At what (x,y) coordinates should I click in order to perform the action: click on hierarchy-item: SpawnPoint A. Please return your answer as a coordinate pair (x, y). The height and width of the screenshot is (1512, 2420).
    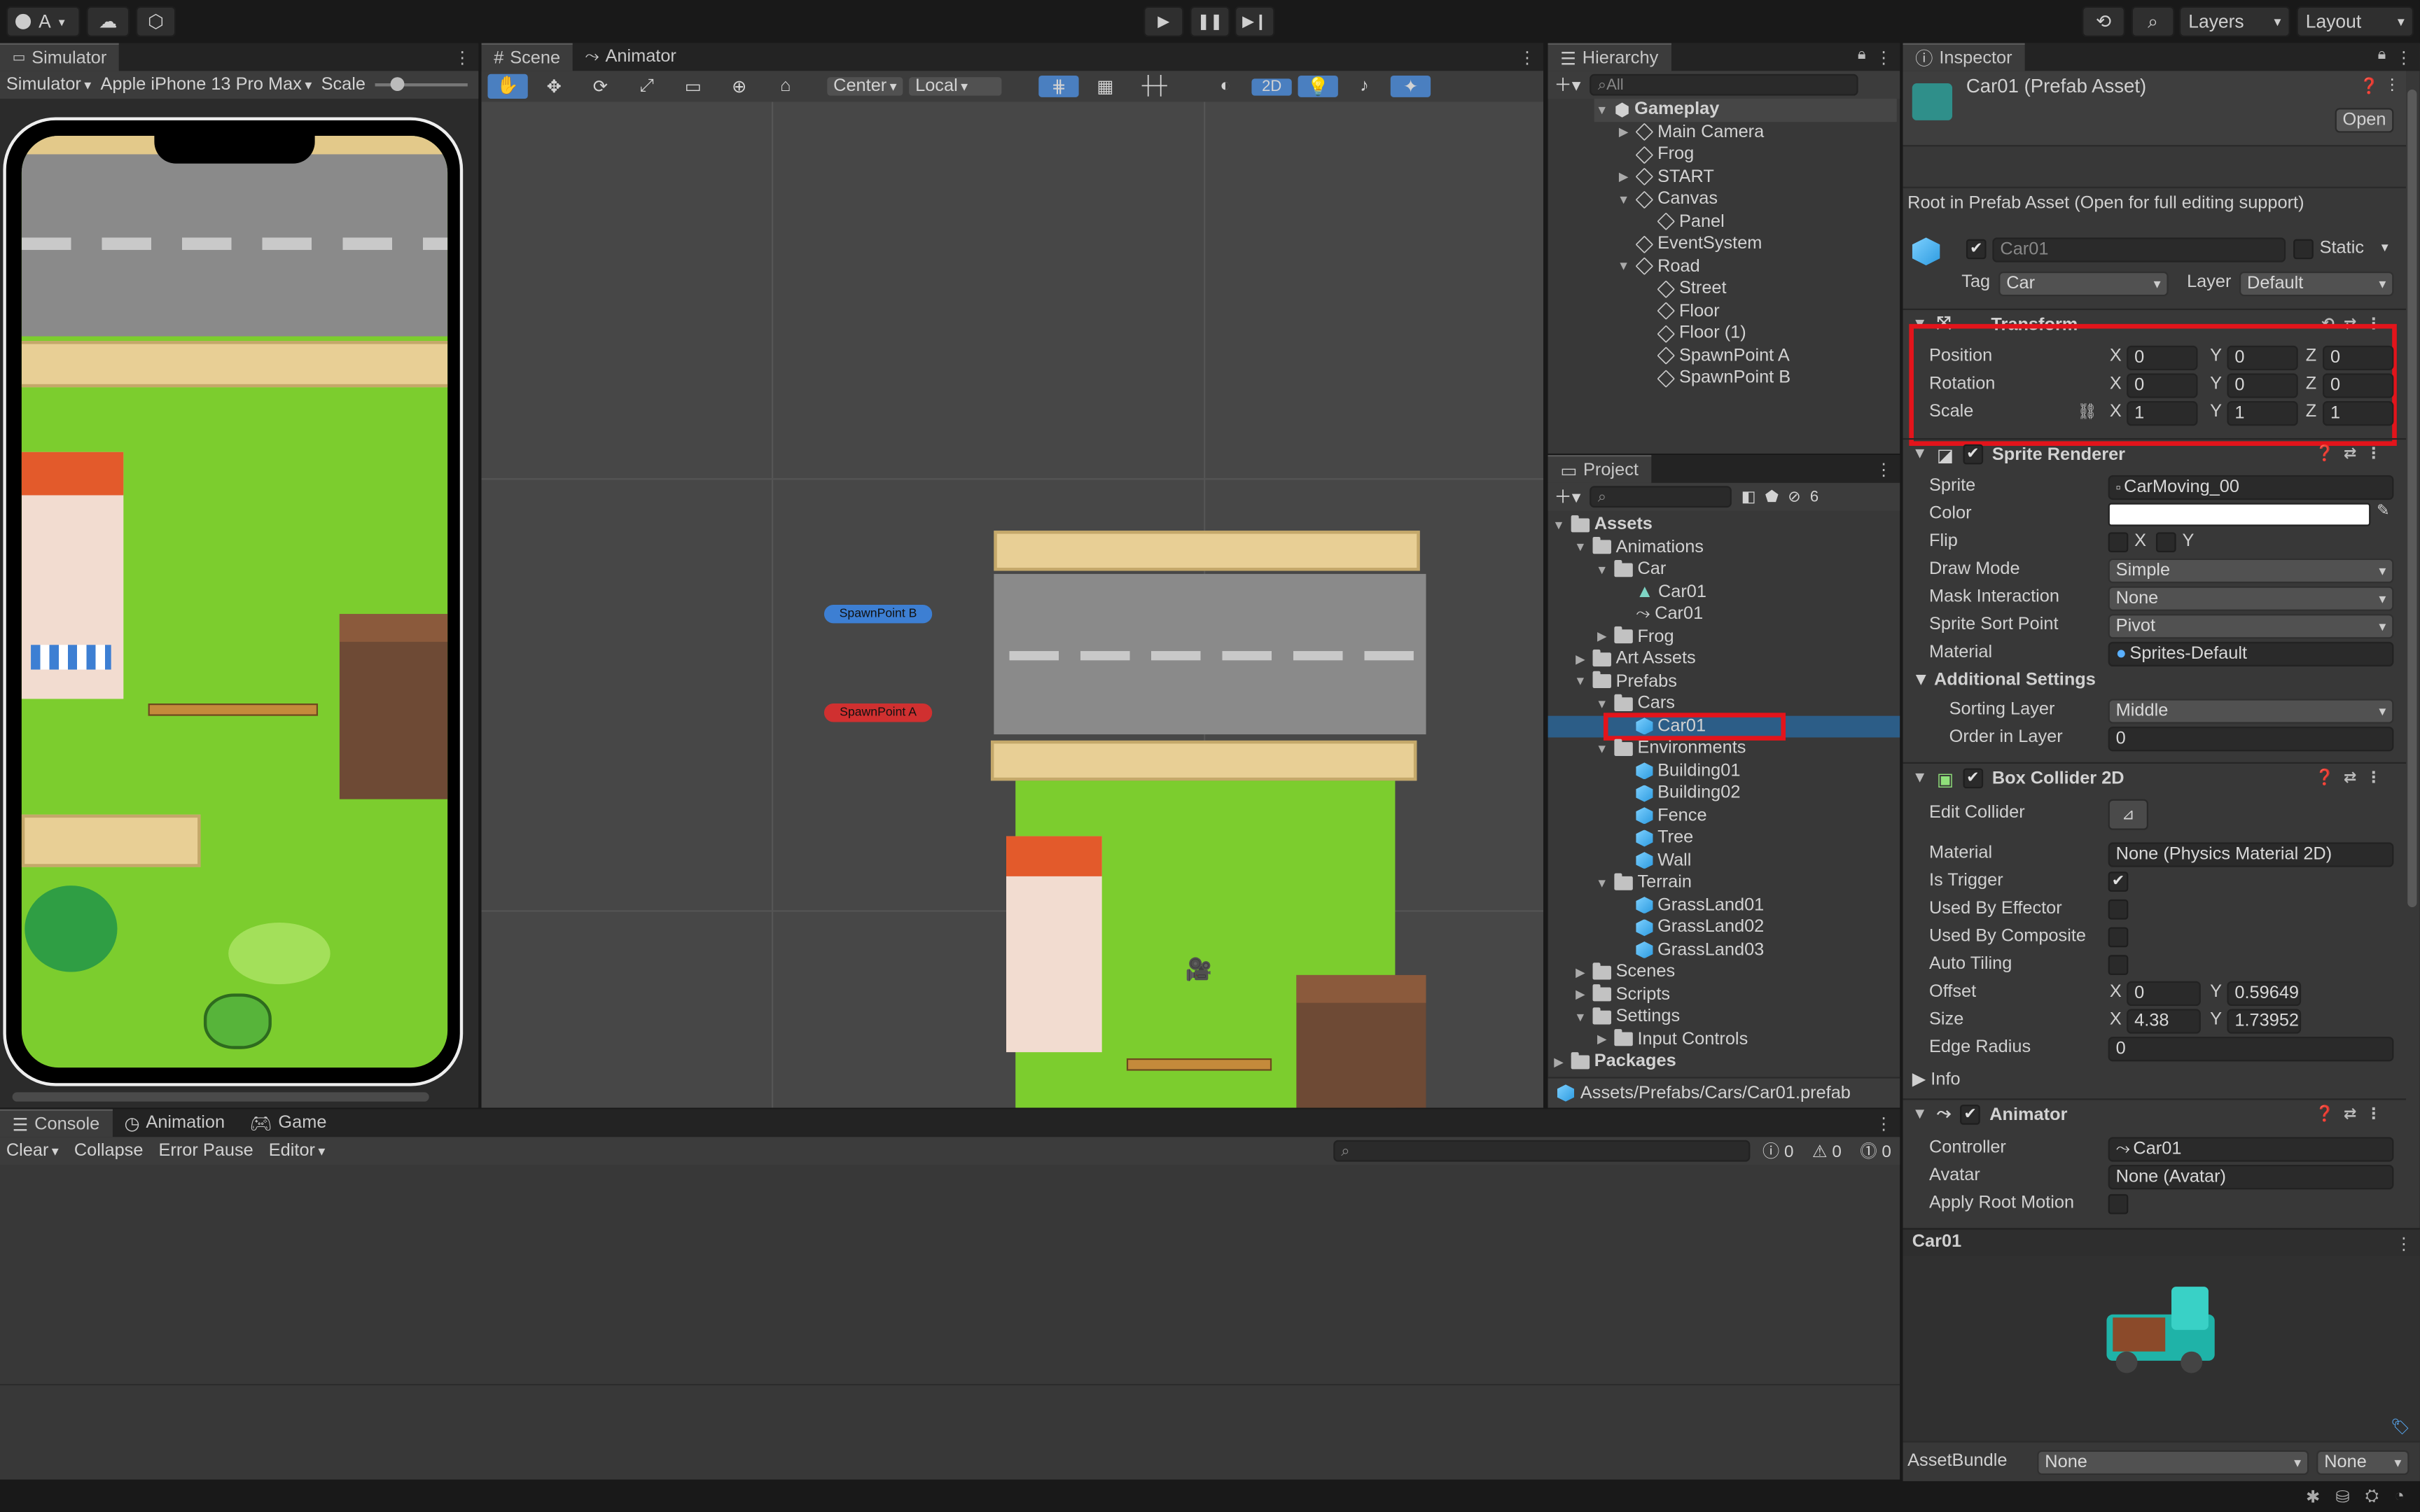
    Looking at the image, I should click on (1713, 356).